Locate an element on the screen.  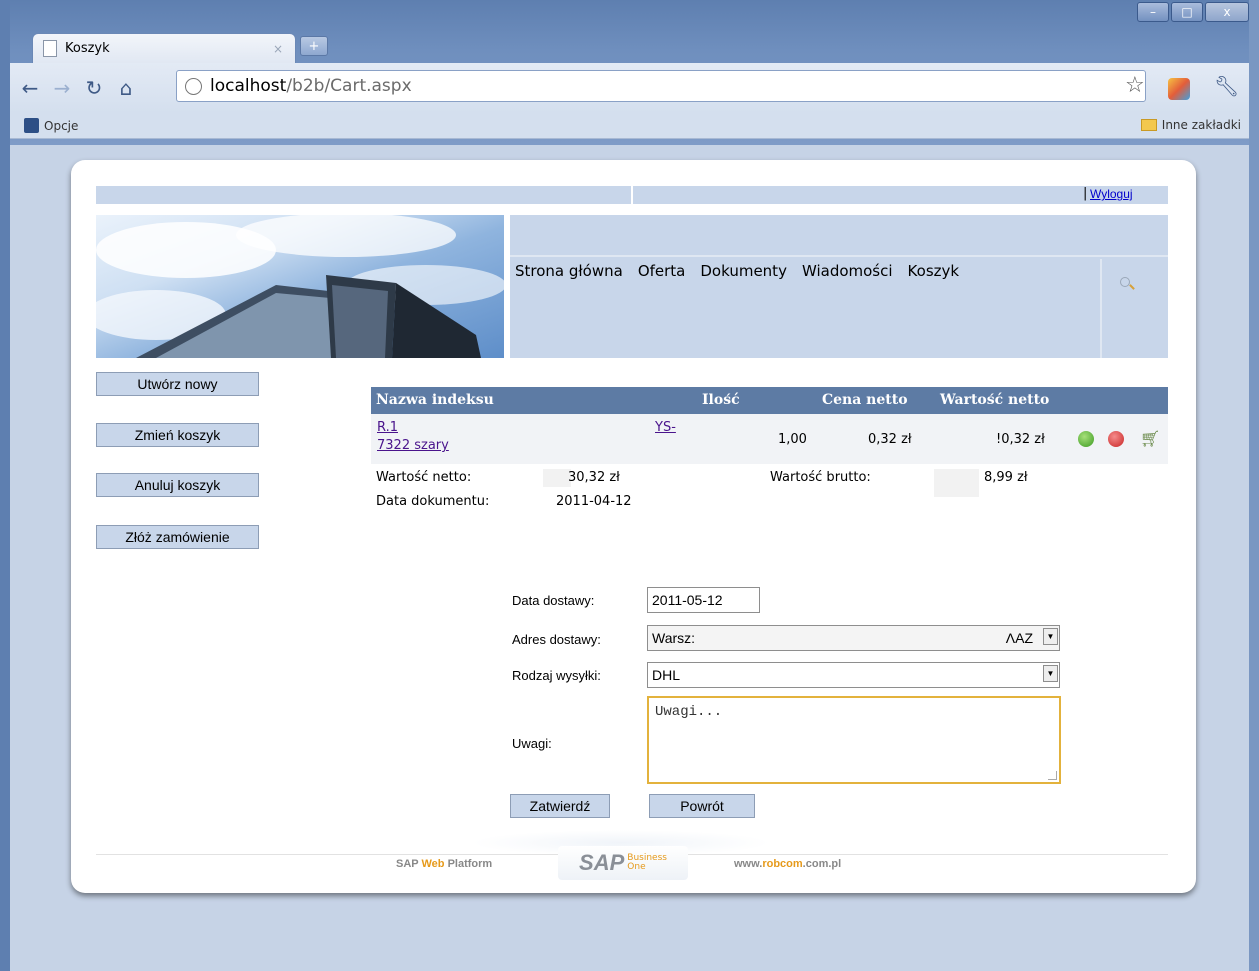
window-frame-left is located at coordinates (5, 485).